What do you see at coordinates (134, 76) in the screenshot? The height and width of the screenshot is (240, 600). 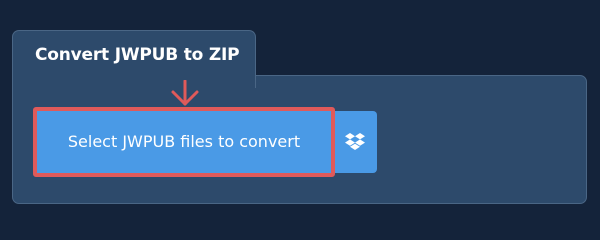 I see `panel-tab-joint` at bounding box center [134, 76].